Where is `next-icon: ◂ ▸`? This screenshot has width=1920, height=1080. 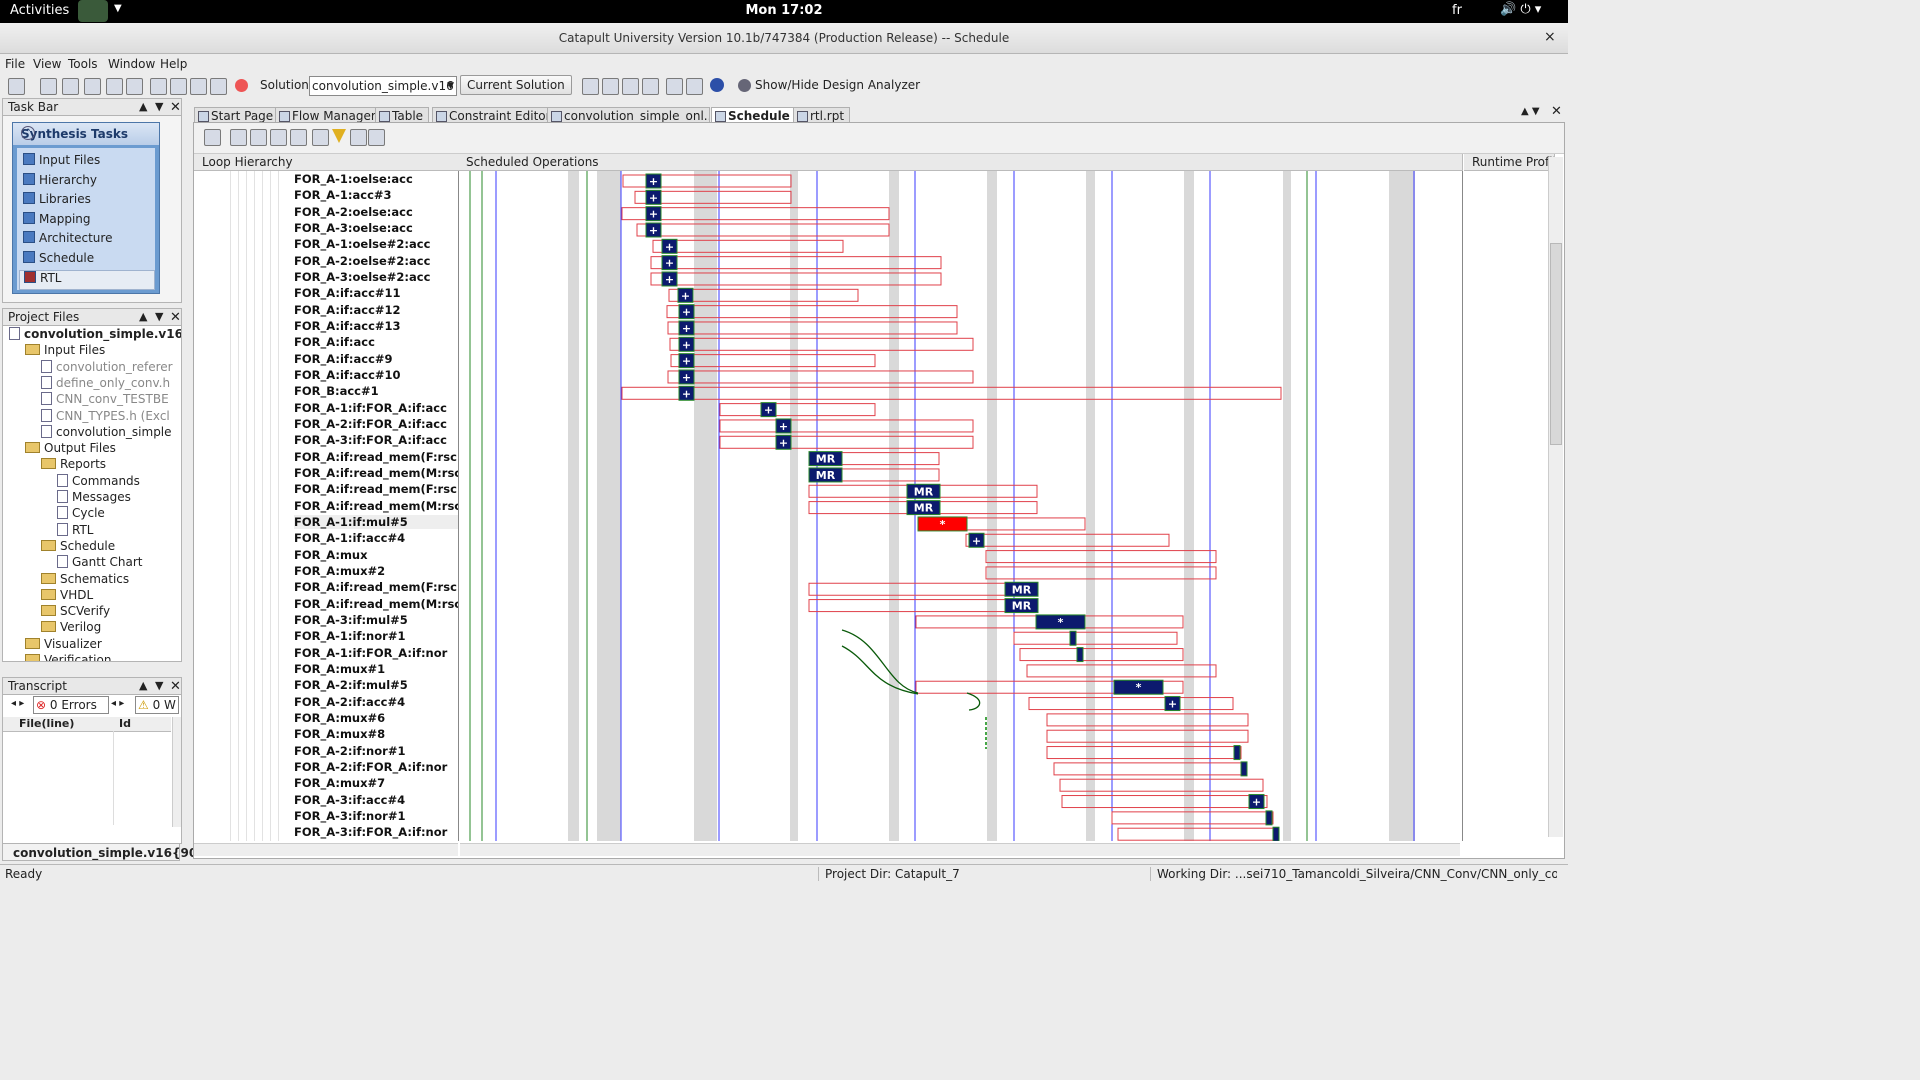 next-icon: ◂ ▸ is located at coordinates (117, 703).